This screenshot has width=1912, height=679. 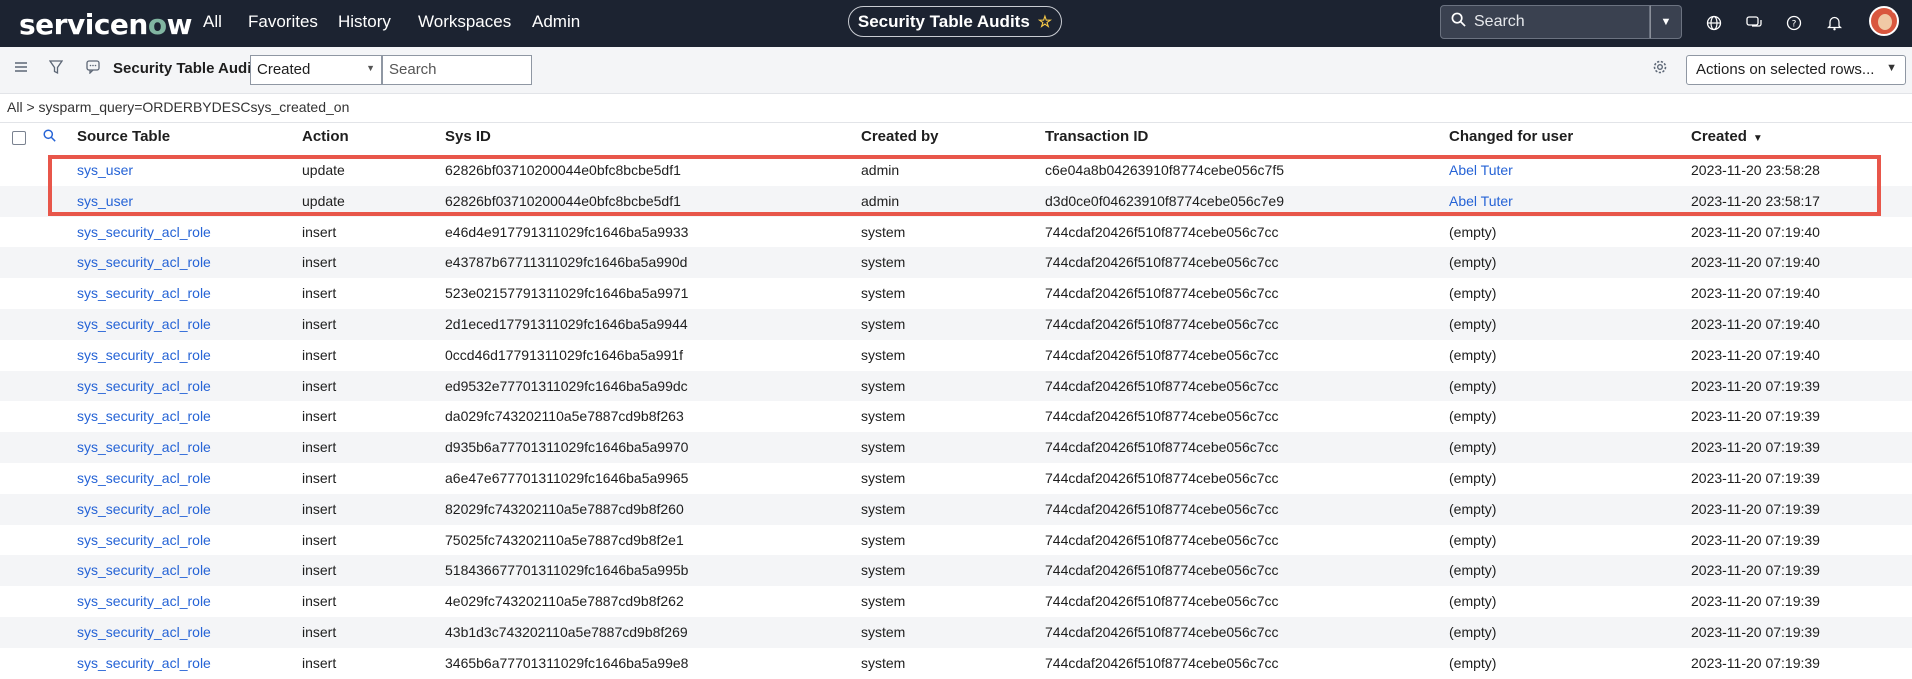 What do you see at coordinates (566, 323) in the screenshot?
I see `cell-sys-id: 2d1eced17791311029fc1646ba5a9944` at bounding box center [566, 323].